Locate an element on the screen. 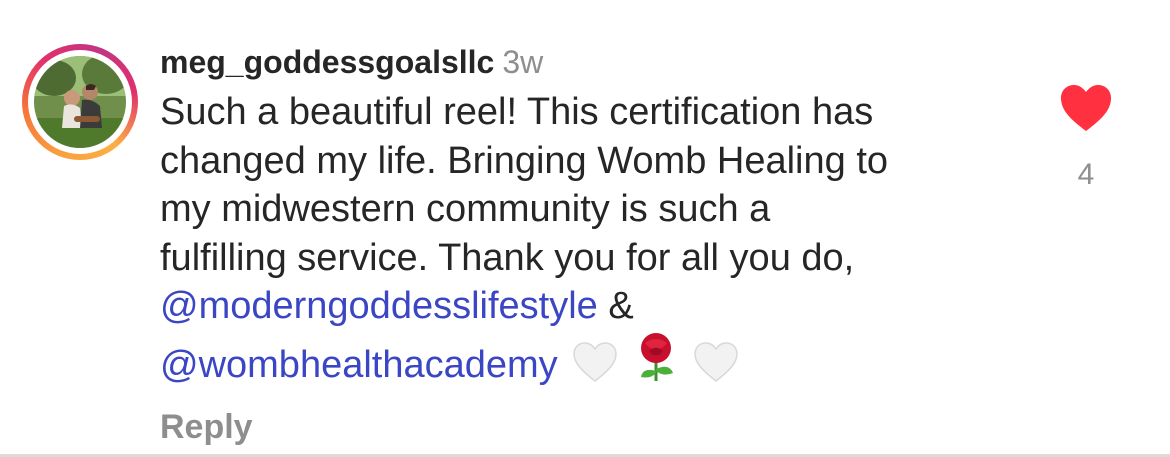  heart-icon is located at coordinates (1086, 108).